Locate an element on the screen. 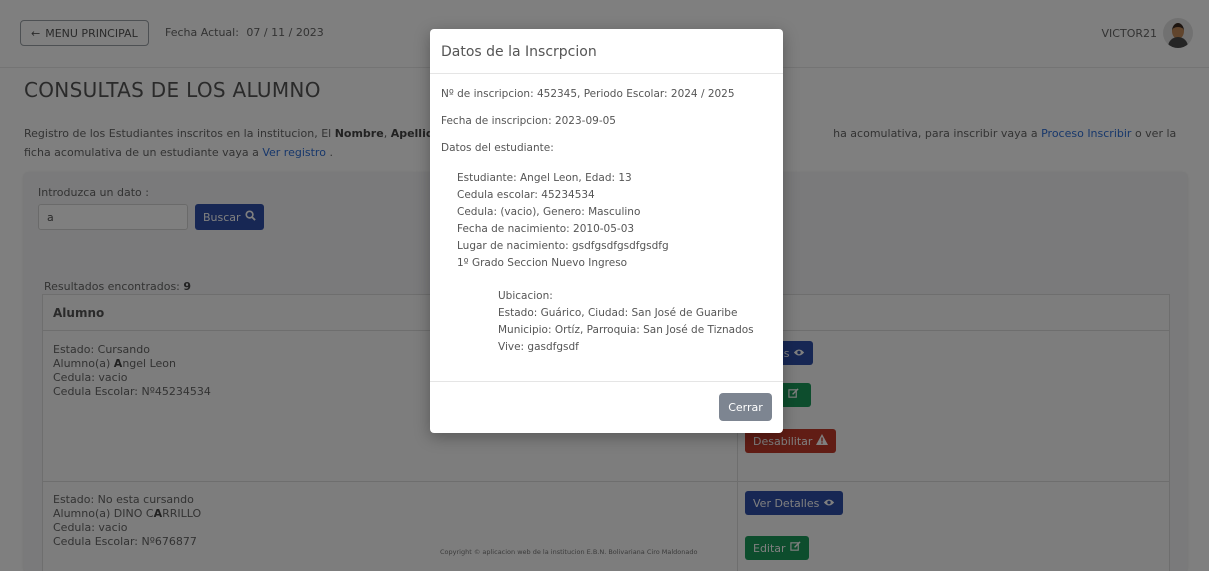  estudiante-nombre: Estudiante: Angel Leon, Edad: 13 is located at coordinates (544, 178).